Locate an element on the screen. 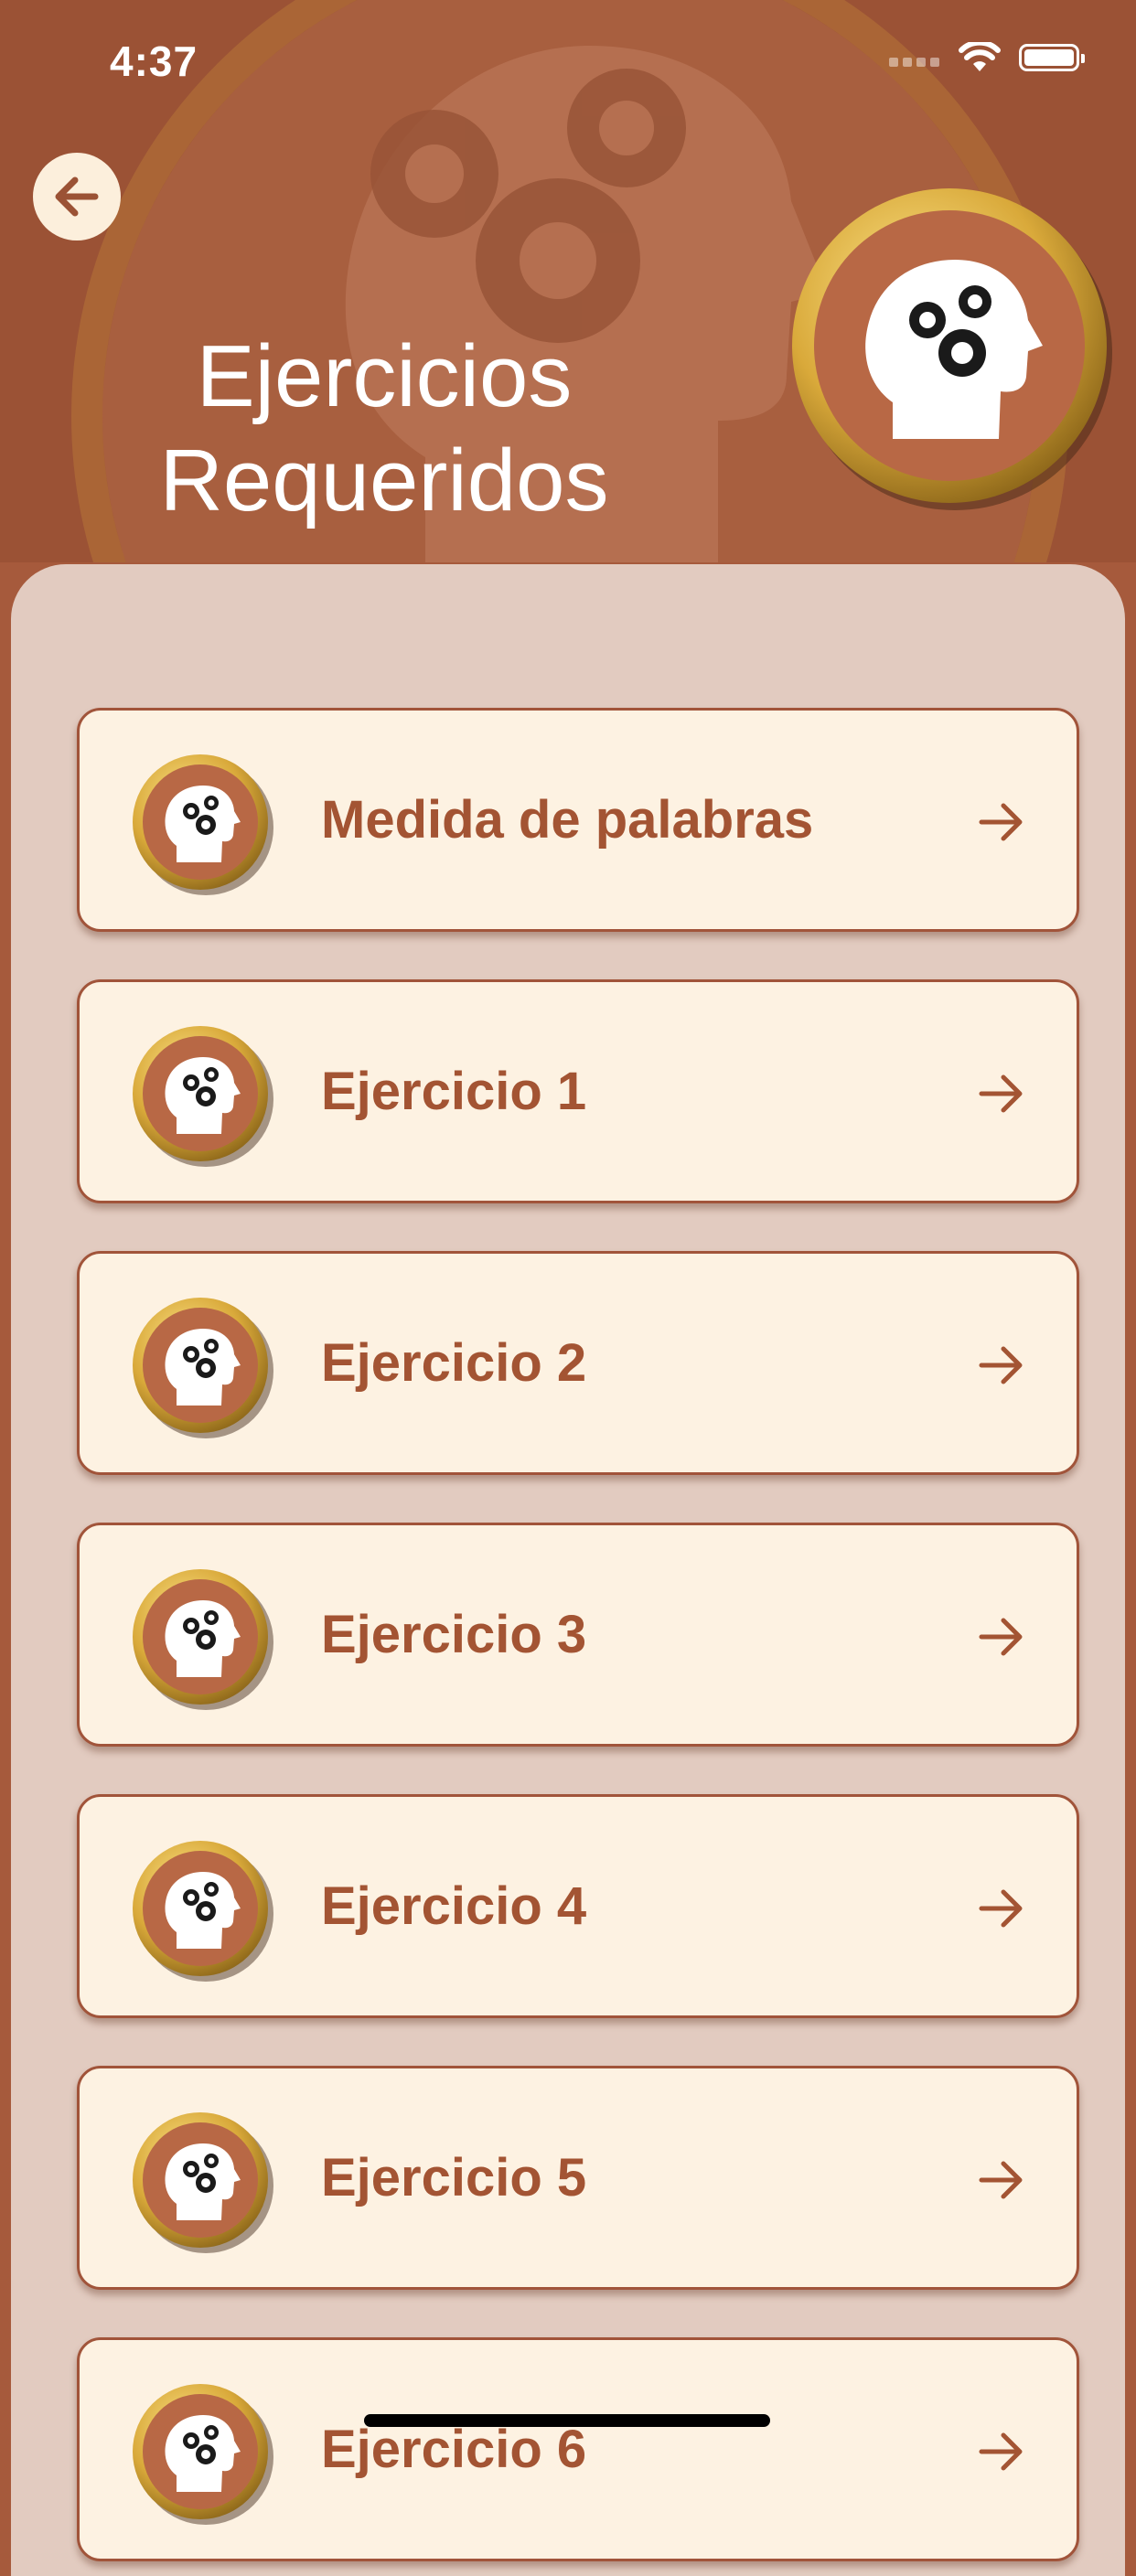  back-button is located at coordinates (77, 196).